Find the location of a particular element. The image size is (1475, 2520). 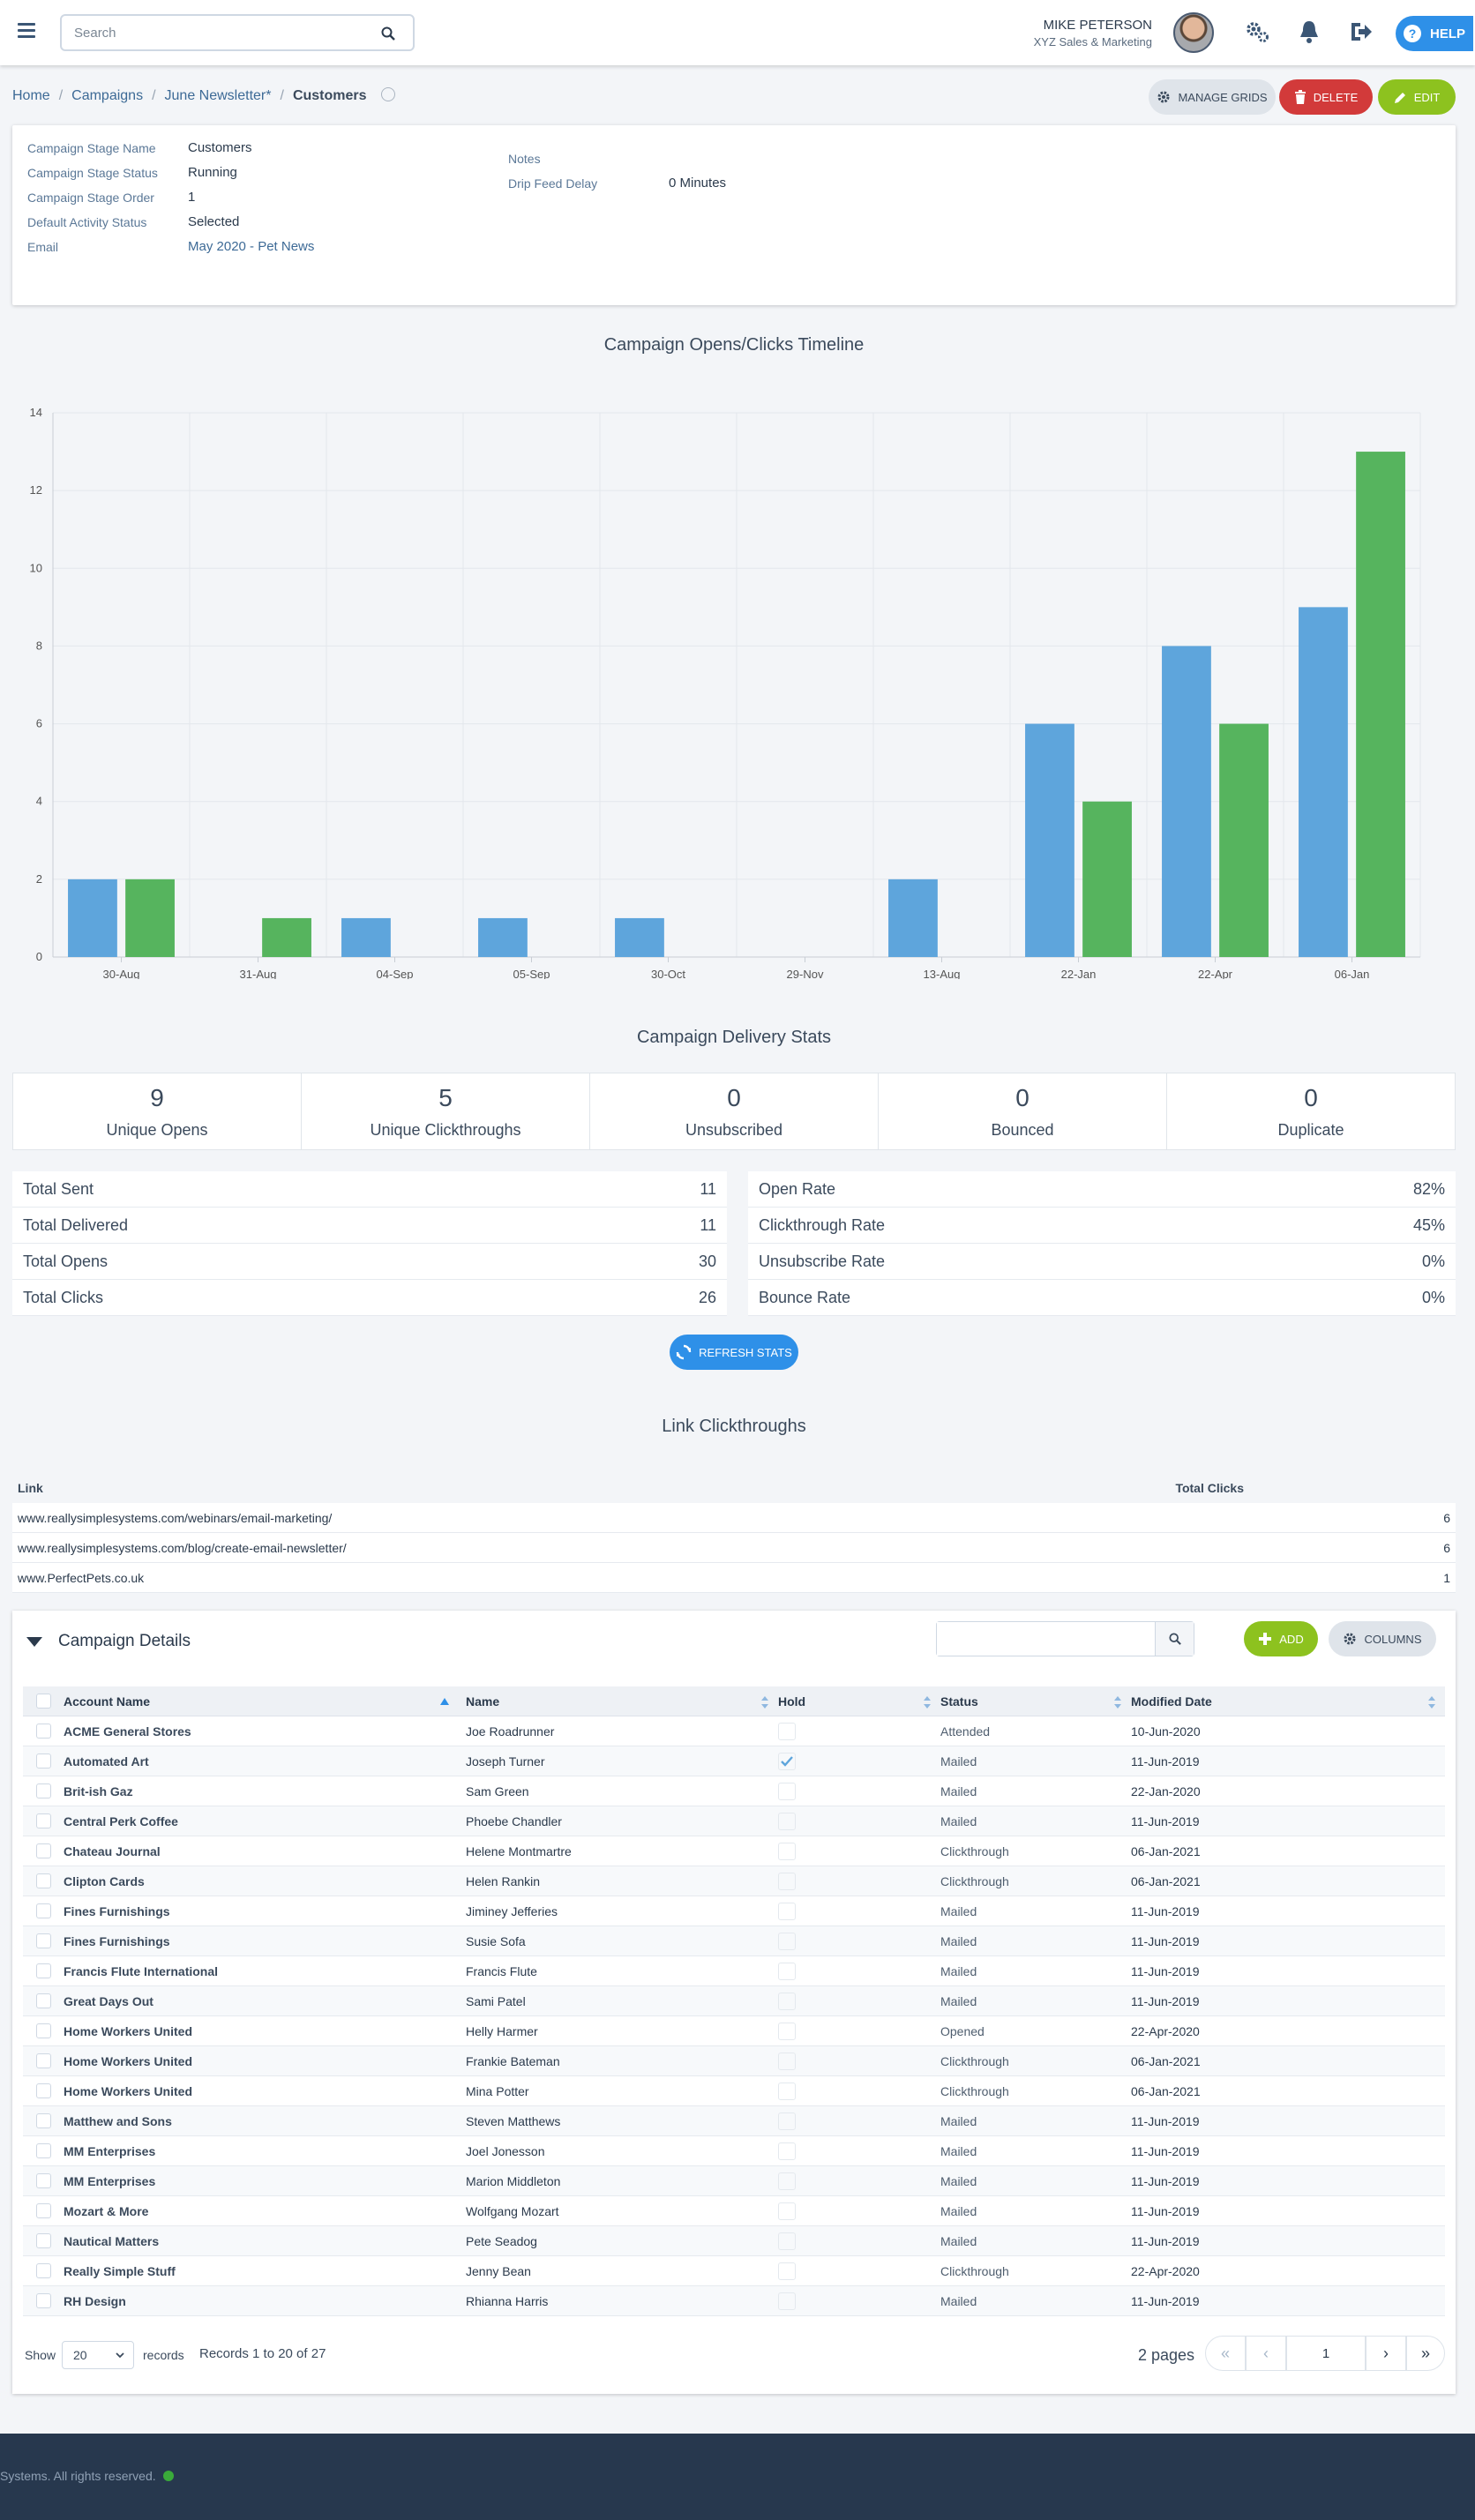

cell-name: Jenny Bean is located at coordinates (622, 2271).